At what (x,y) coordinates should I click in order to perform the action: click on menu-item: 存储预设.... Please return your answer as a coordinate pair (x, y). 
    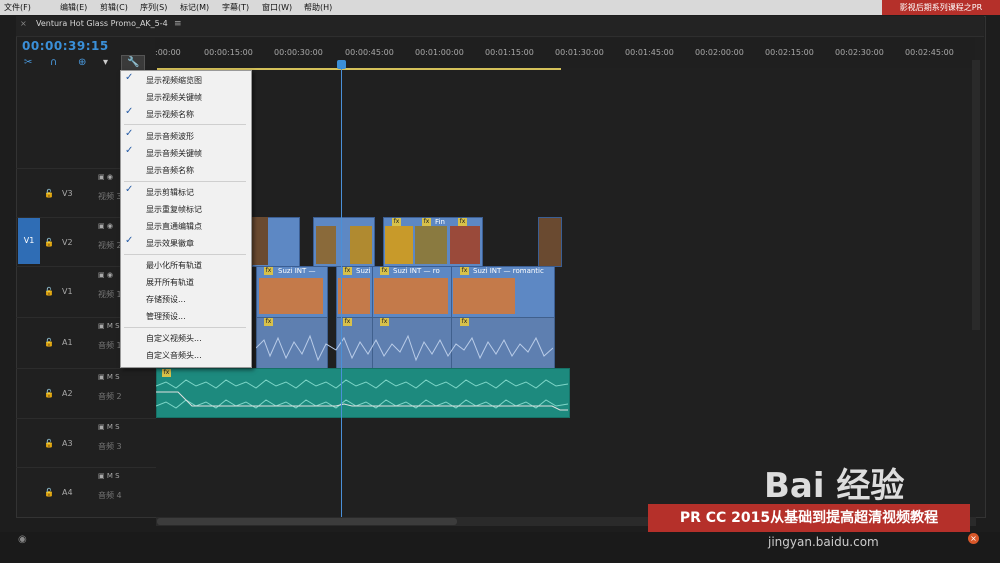
    Looking at the image, I should click on (166, 299).